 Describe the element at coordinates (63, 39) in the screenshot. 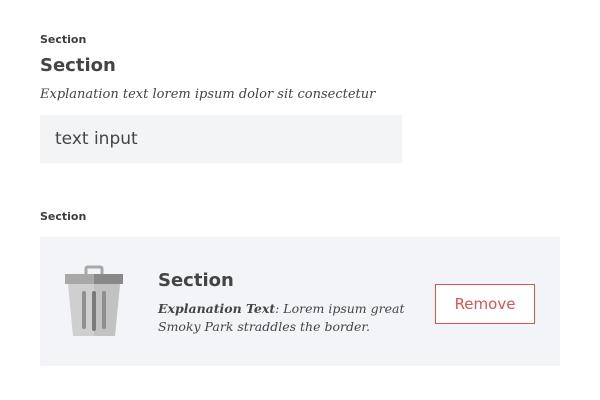

I see `section-label: Section` at that location.